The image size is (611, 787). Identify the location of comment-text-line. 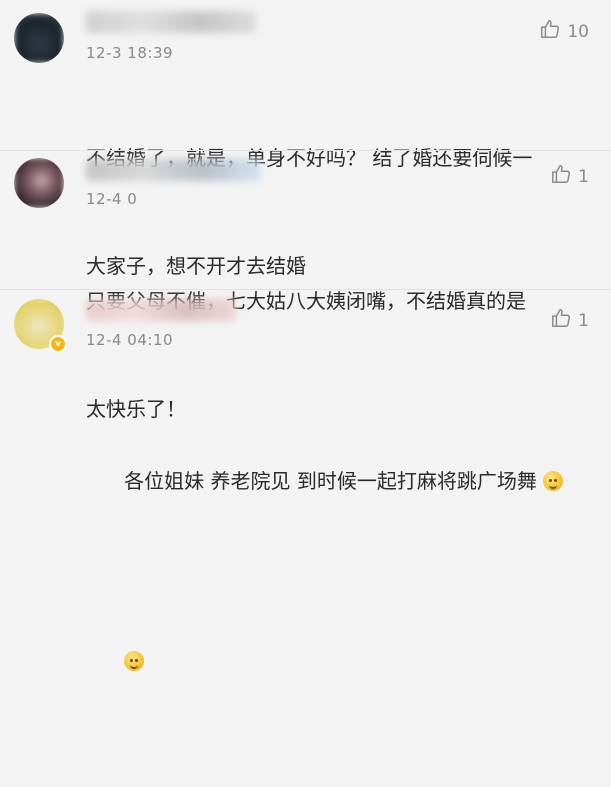
(336, 661).